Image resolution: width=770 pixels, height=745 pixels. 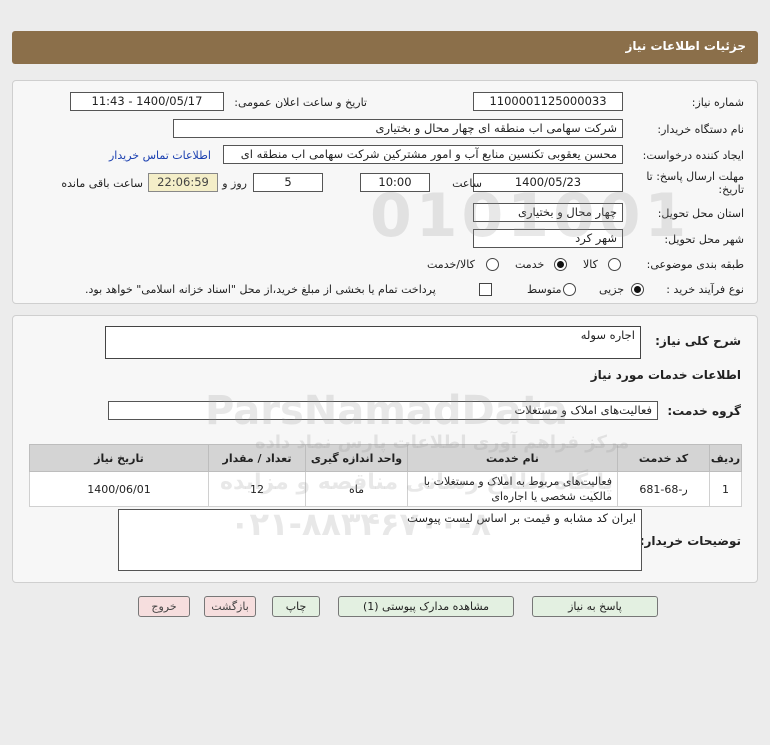 What do you see at coordinates (183, 182) in the screenshot?
I see `remaining-time-field: 22:06:59` at bounding box center [183, 182].